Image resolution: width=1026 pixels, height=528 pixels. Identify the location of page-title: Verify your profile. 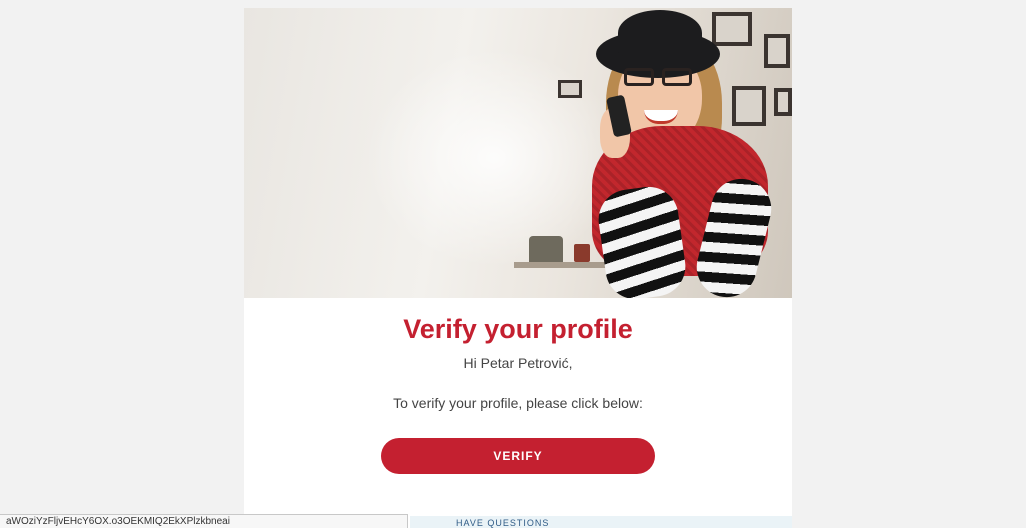
(518, 329).